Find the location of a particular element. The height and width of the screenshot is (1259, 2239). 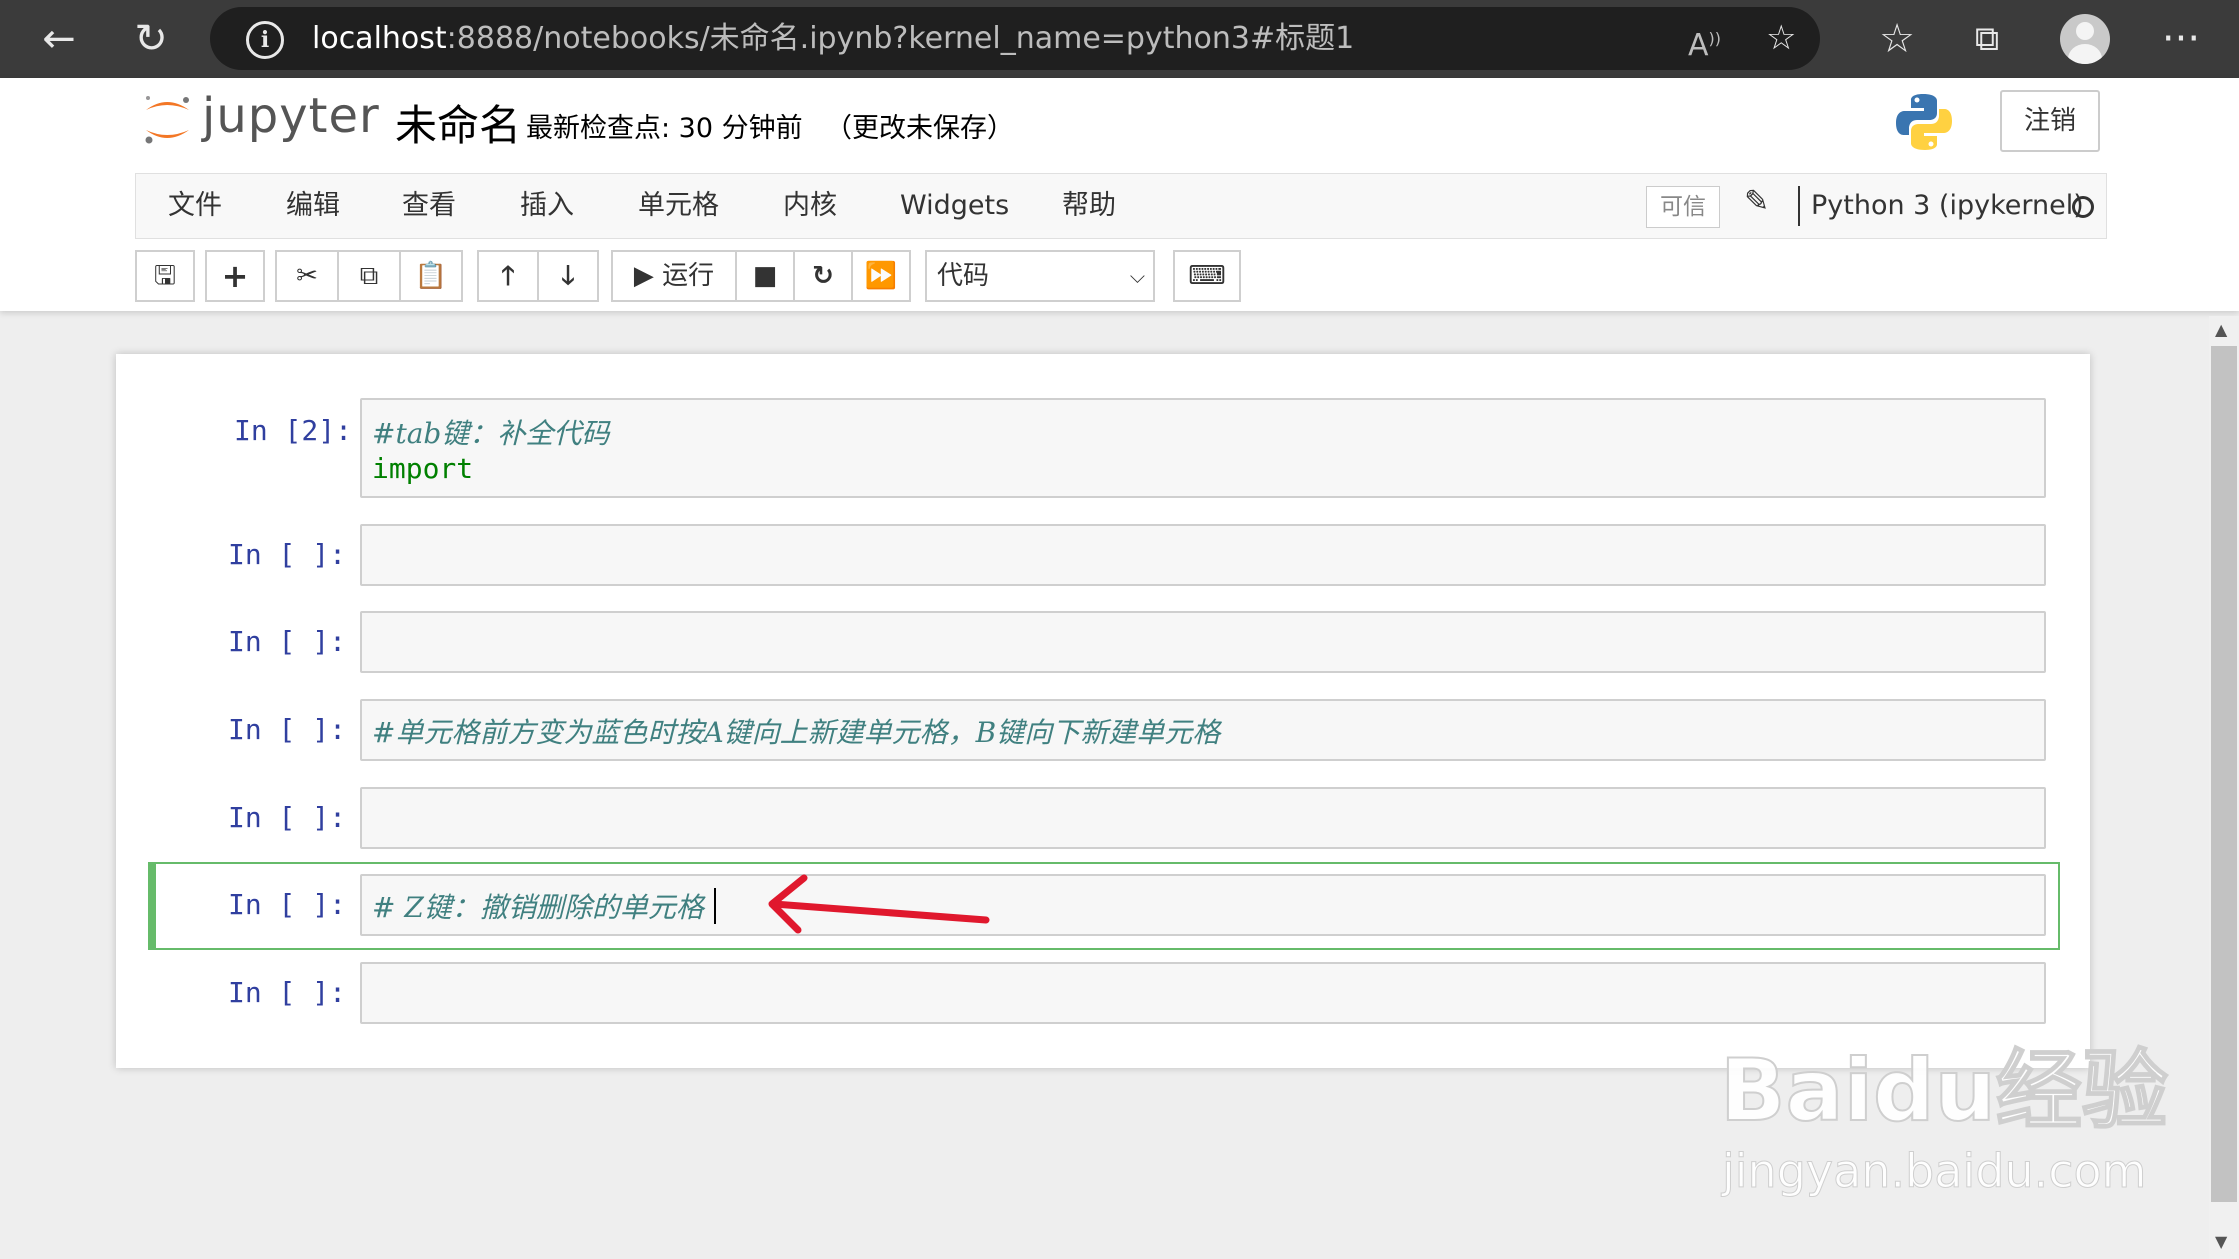

stop-icon: ■ is located at coordinates (765, 276).